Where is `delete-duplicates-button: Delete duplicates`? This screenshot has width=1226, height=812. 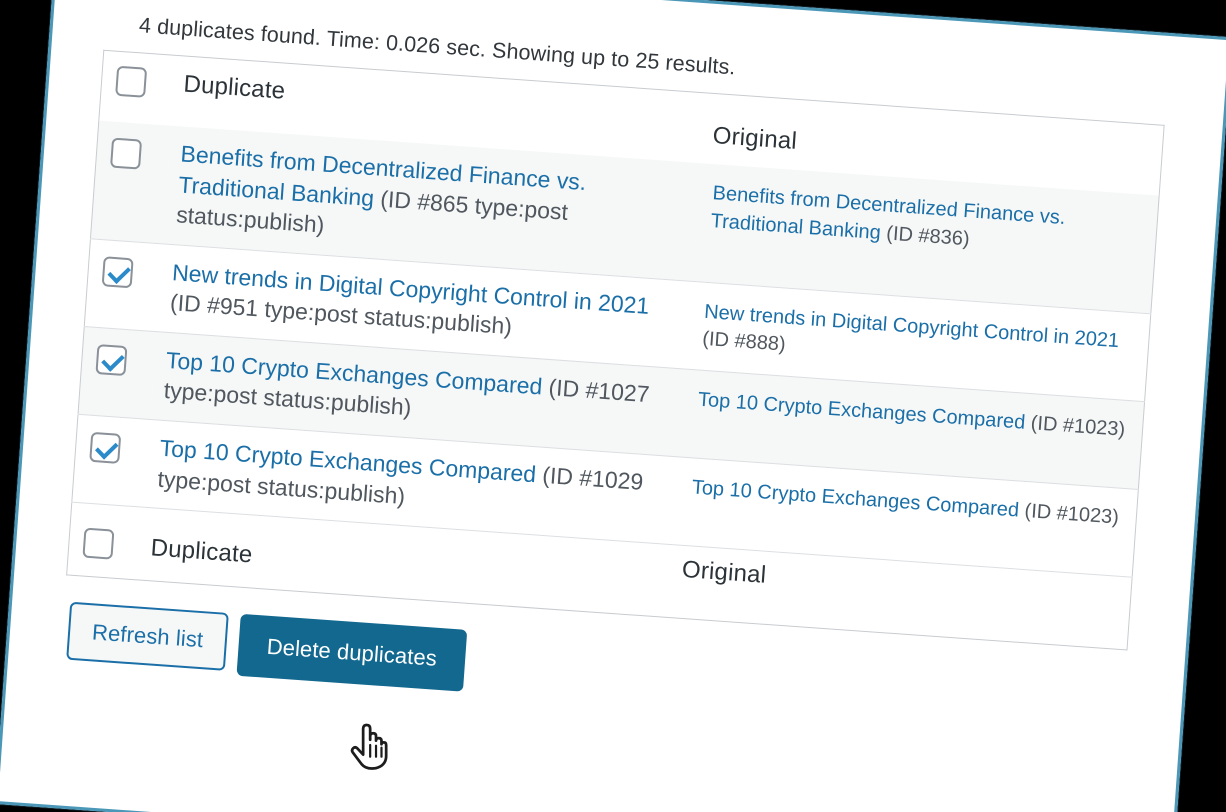 delete-duplicates-button: Delete duplicates is located at coordinates (351, 653).